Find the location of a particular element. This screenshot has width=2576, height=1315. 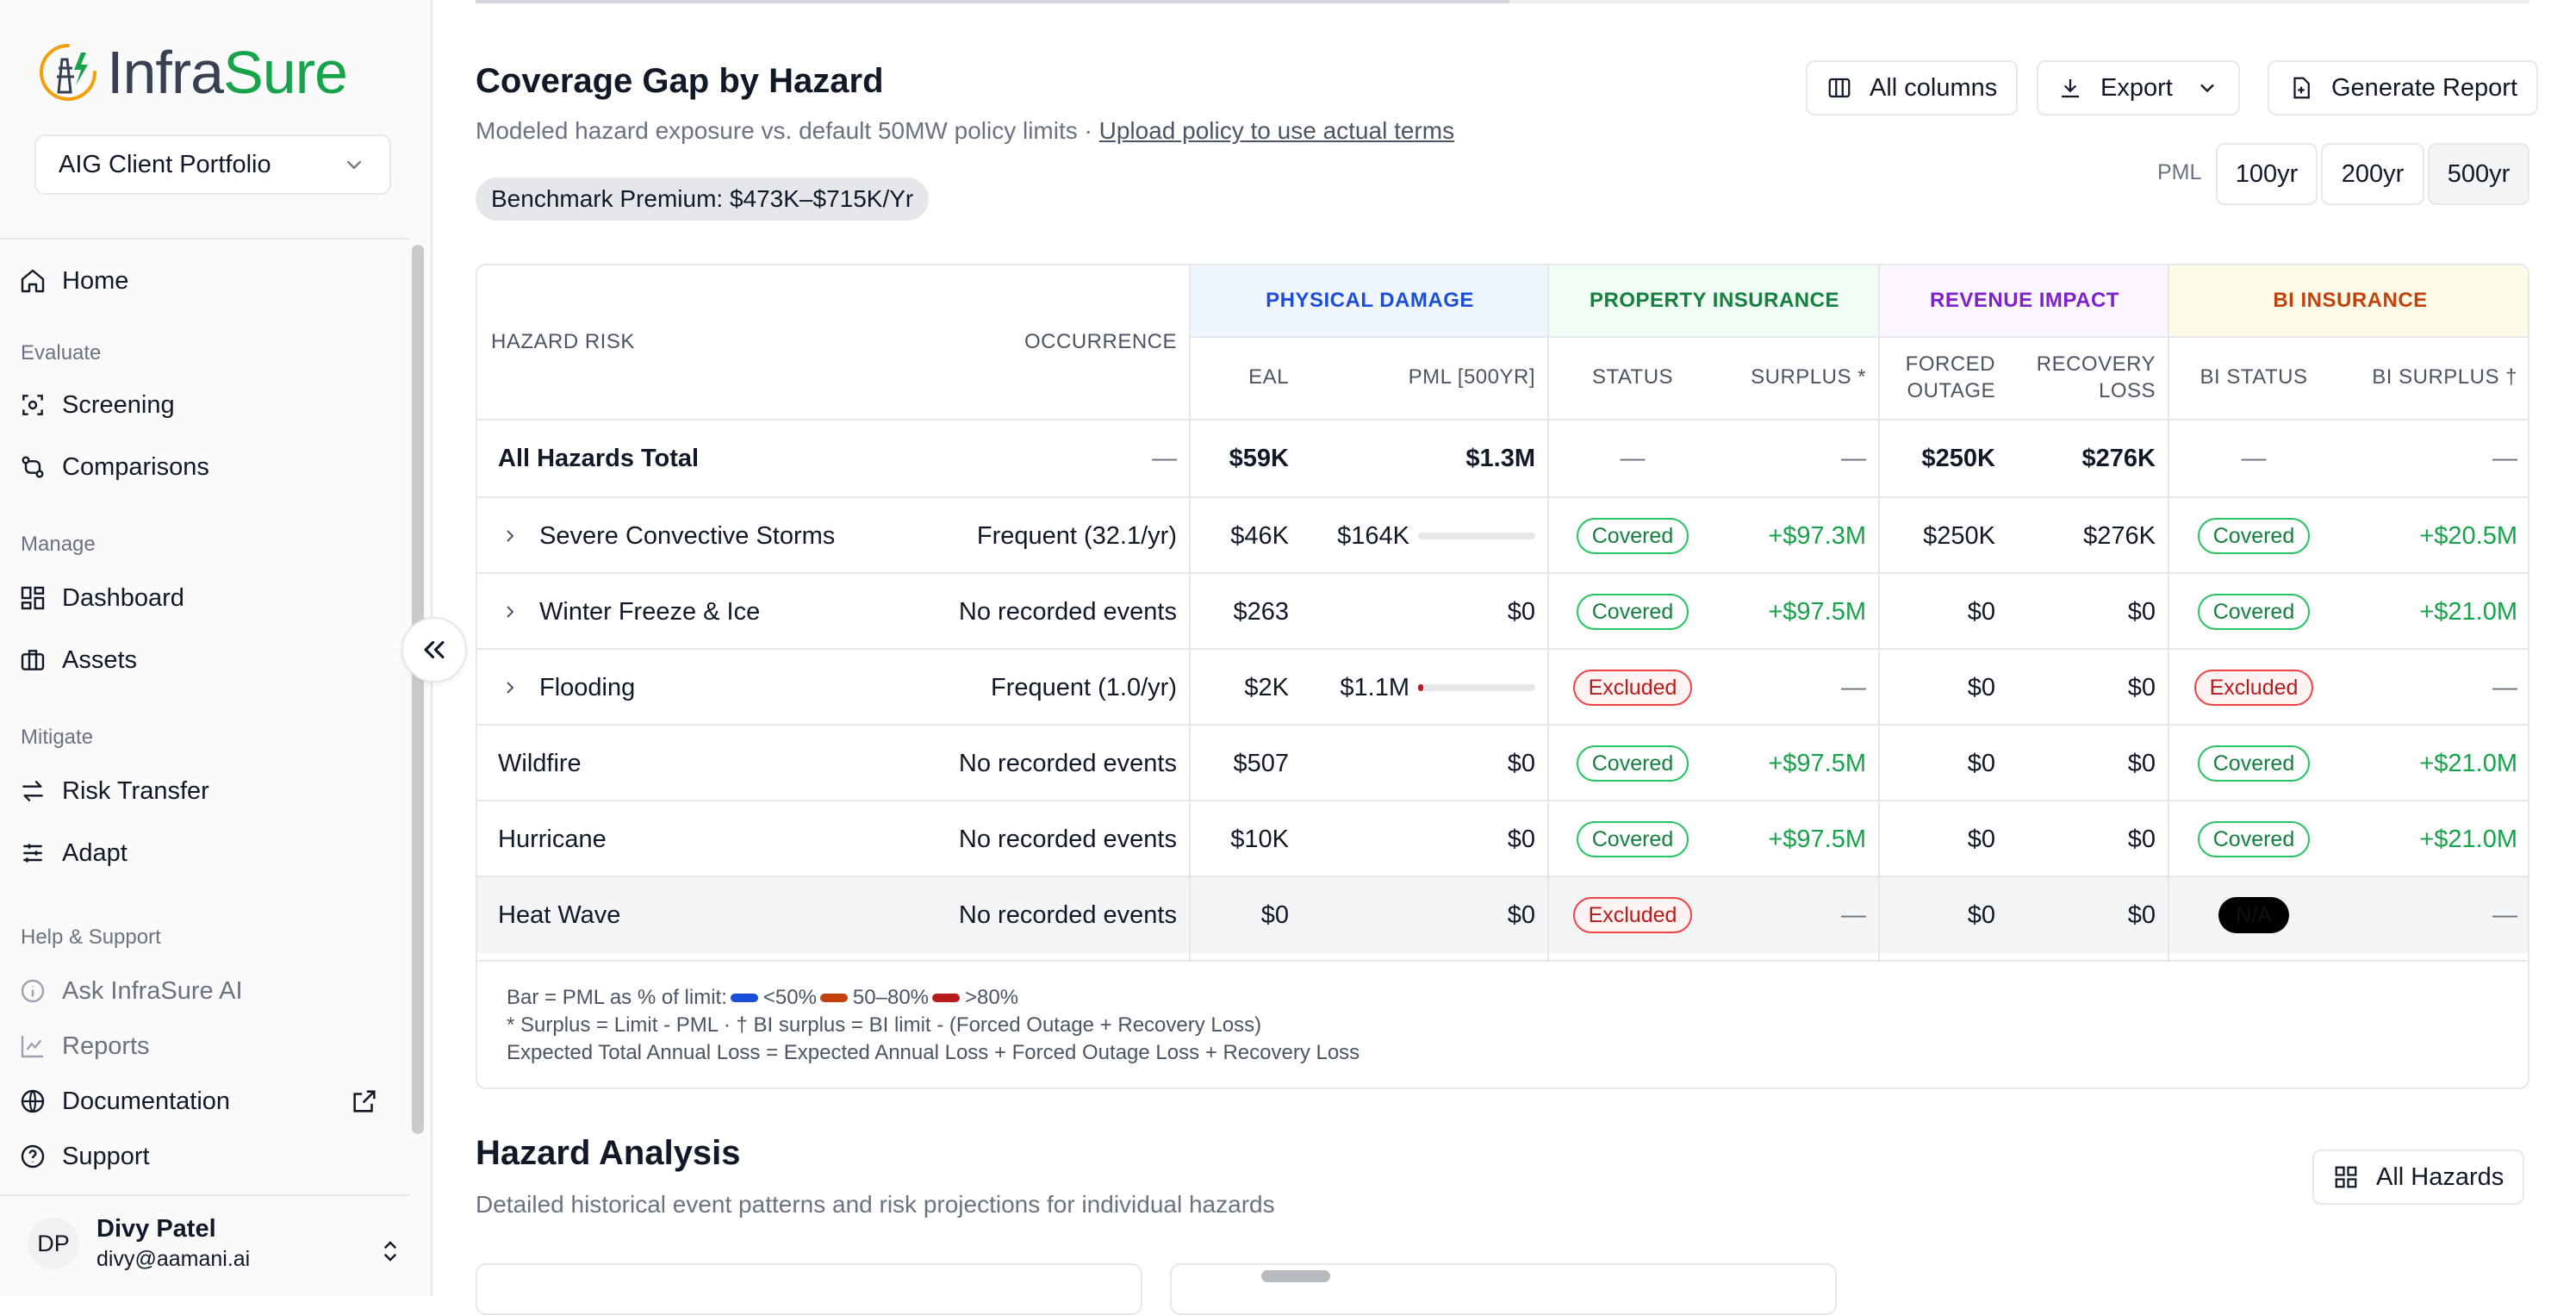

legend-label-high: >80% is located at coordinates (992, 997).